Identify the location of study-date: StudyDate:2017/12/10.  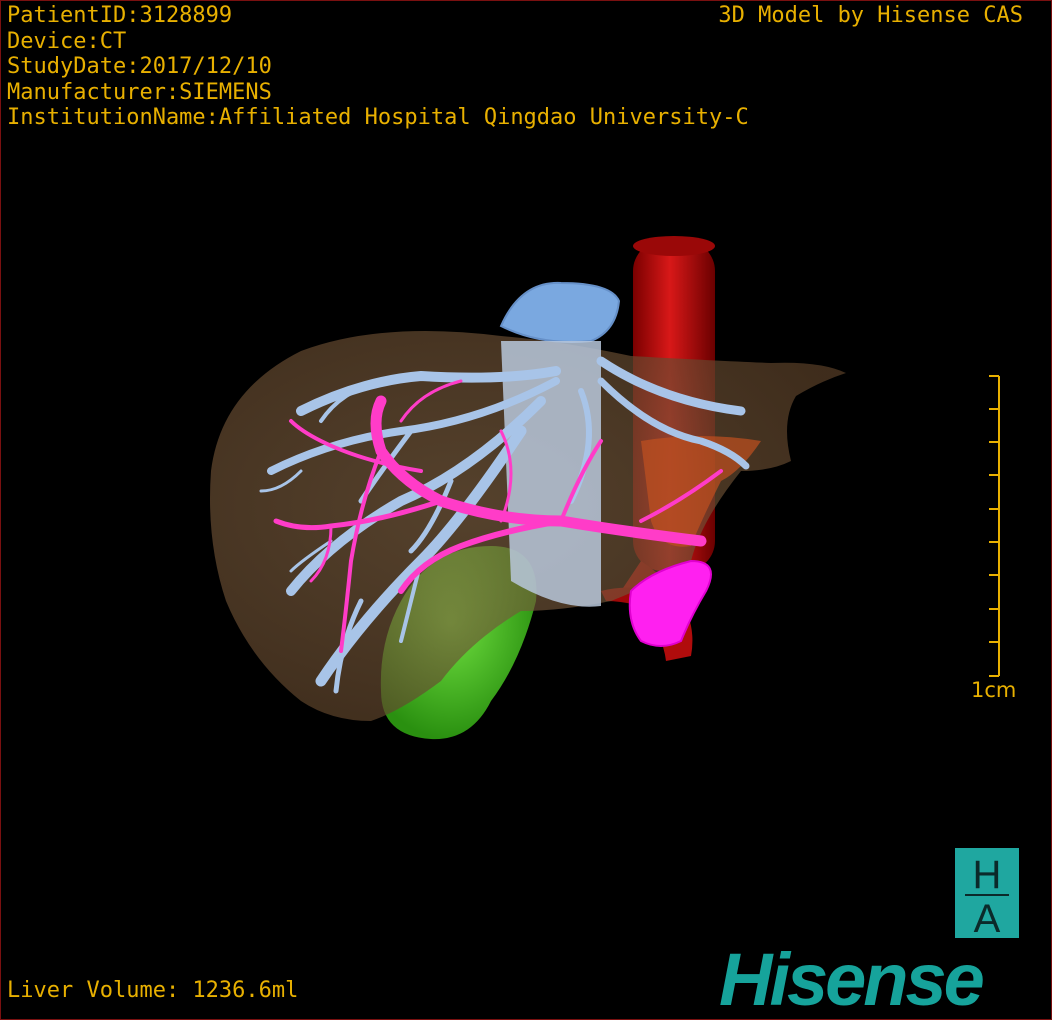
(139, 66).